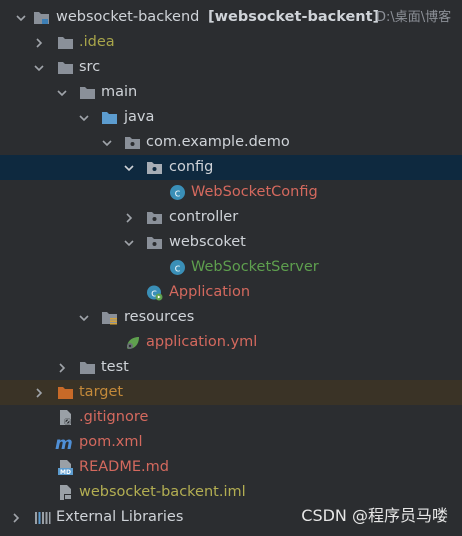 This screenshot has width=462, height=536. Describe the element at coordinates (231, 417) in the screenshot. I see `tree-row-gitignore: .gitignore` at that location.